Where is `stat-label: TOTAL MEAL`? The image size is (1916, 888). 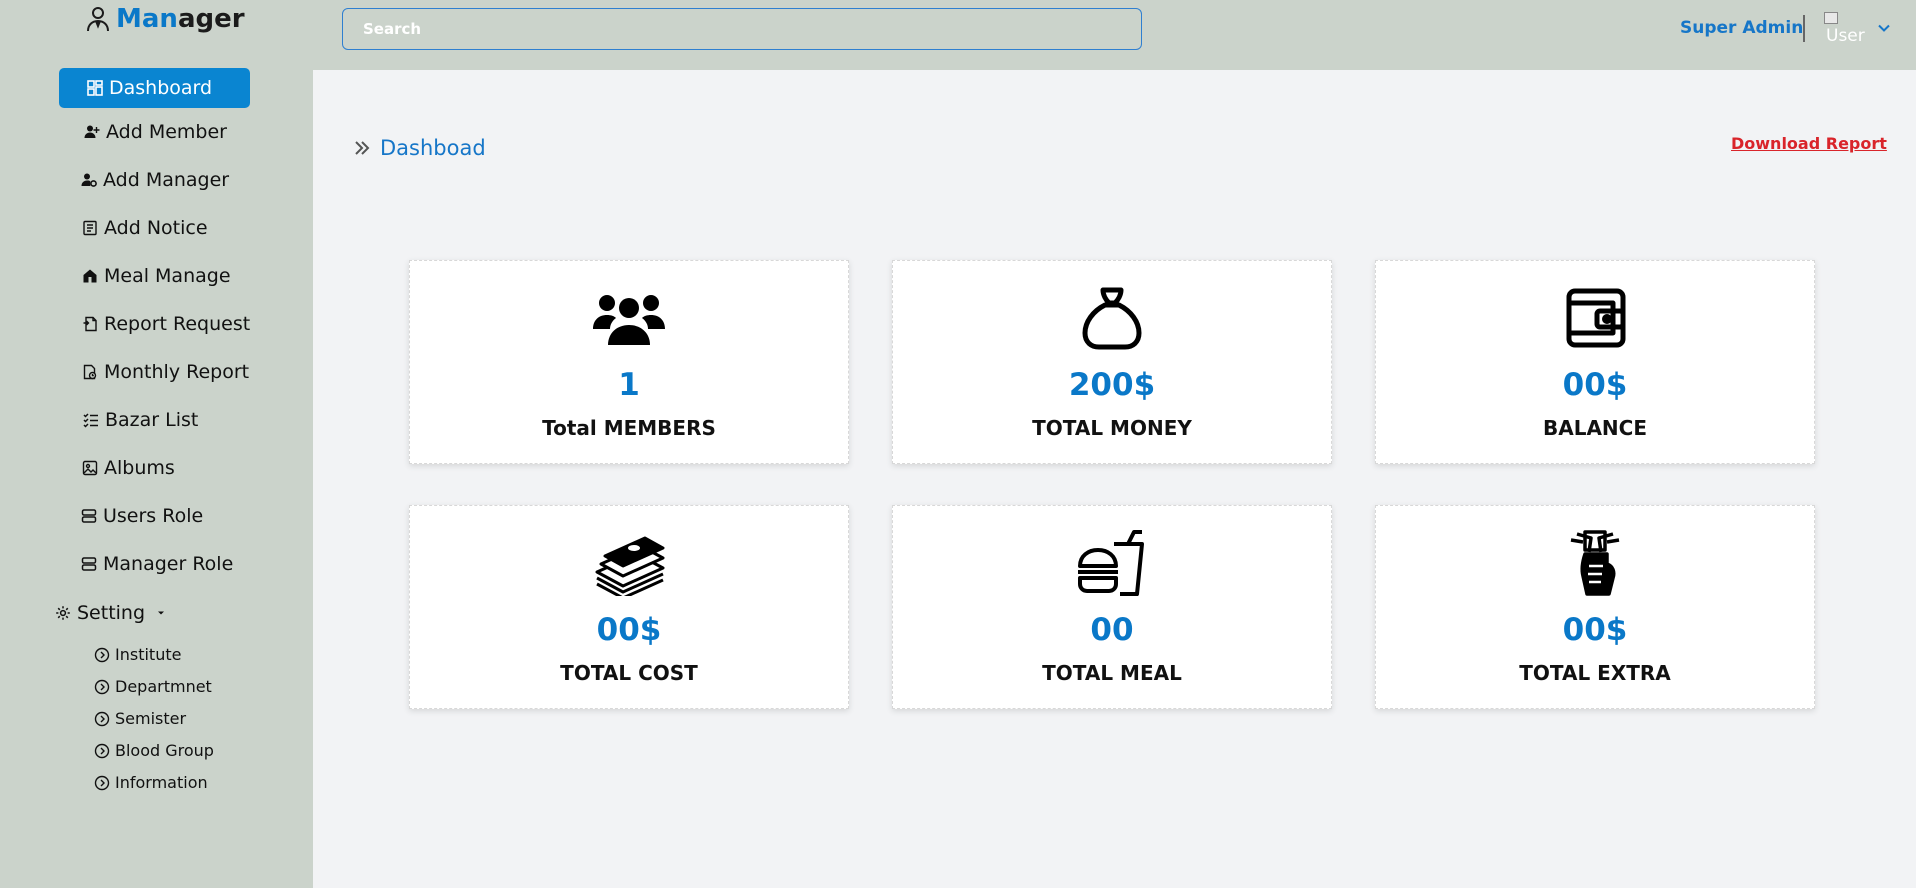
stat-label: TOTAL MEAL is located at coordinates (1112, 673).